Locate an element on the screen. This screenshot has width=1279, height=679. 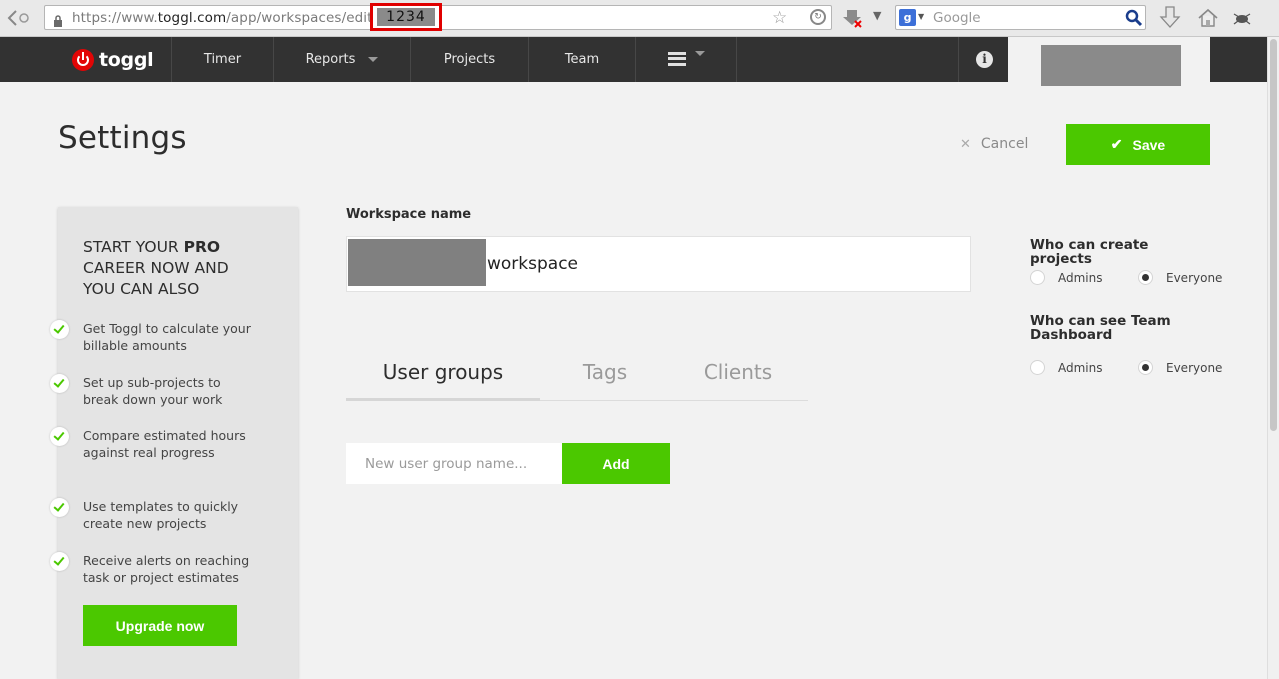
info-icon: i is located at coordinates (984, 59).